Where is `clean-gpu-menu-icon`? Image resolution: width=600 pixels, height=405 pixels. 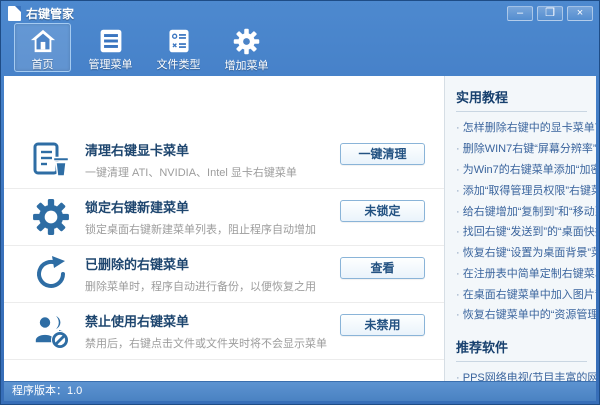
clean-gpu-menu-icon is located at coordinates (51, 160).